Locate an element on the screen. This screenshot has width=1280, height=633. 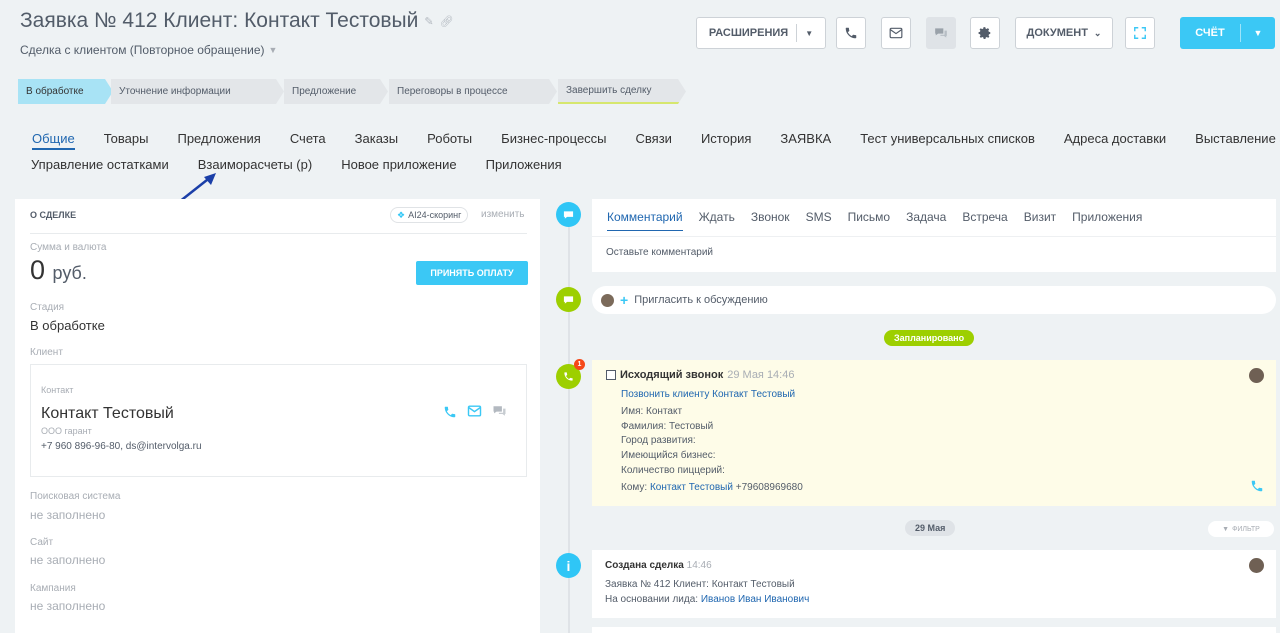
stage-item: Предложение is located at coordinates (336, 91).